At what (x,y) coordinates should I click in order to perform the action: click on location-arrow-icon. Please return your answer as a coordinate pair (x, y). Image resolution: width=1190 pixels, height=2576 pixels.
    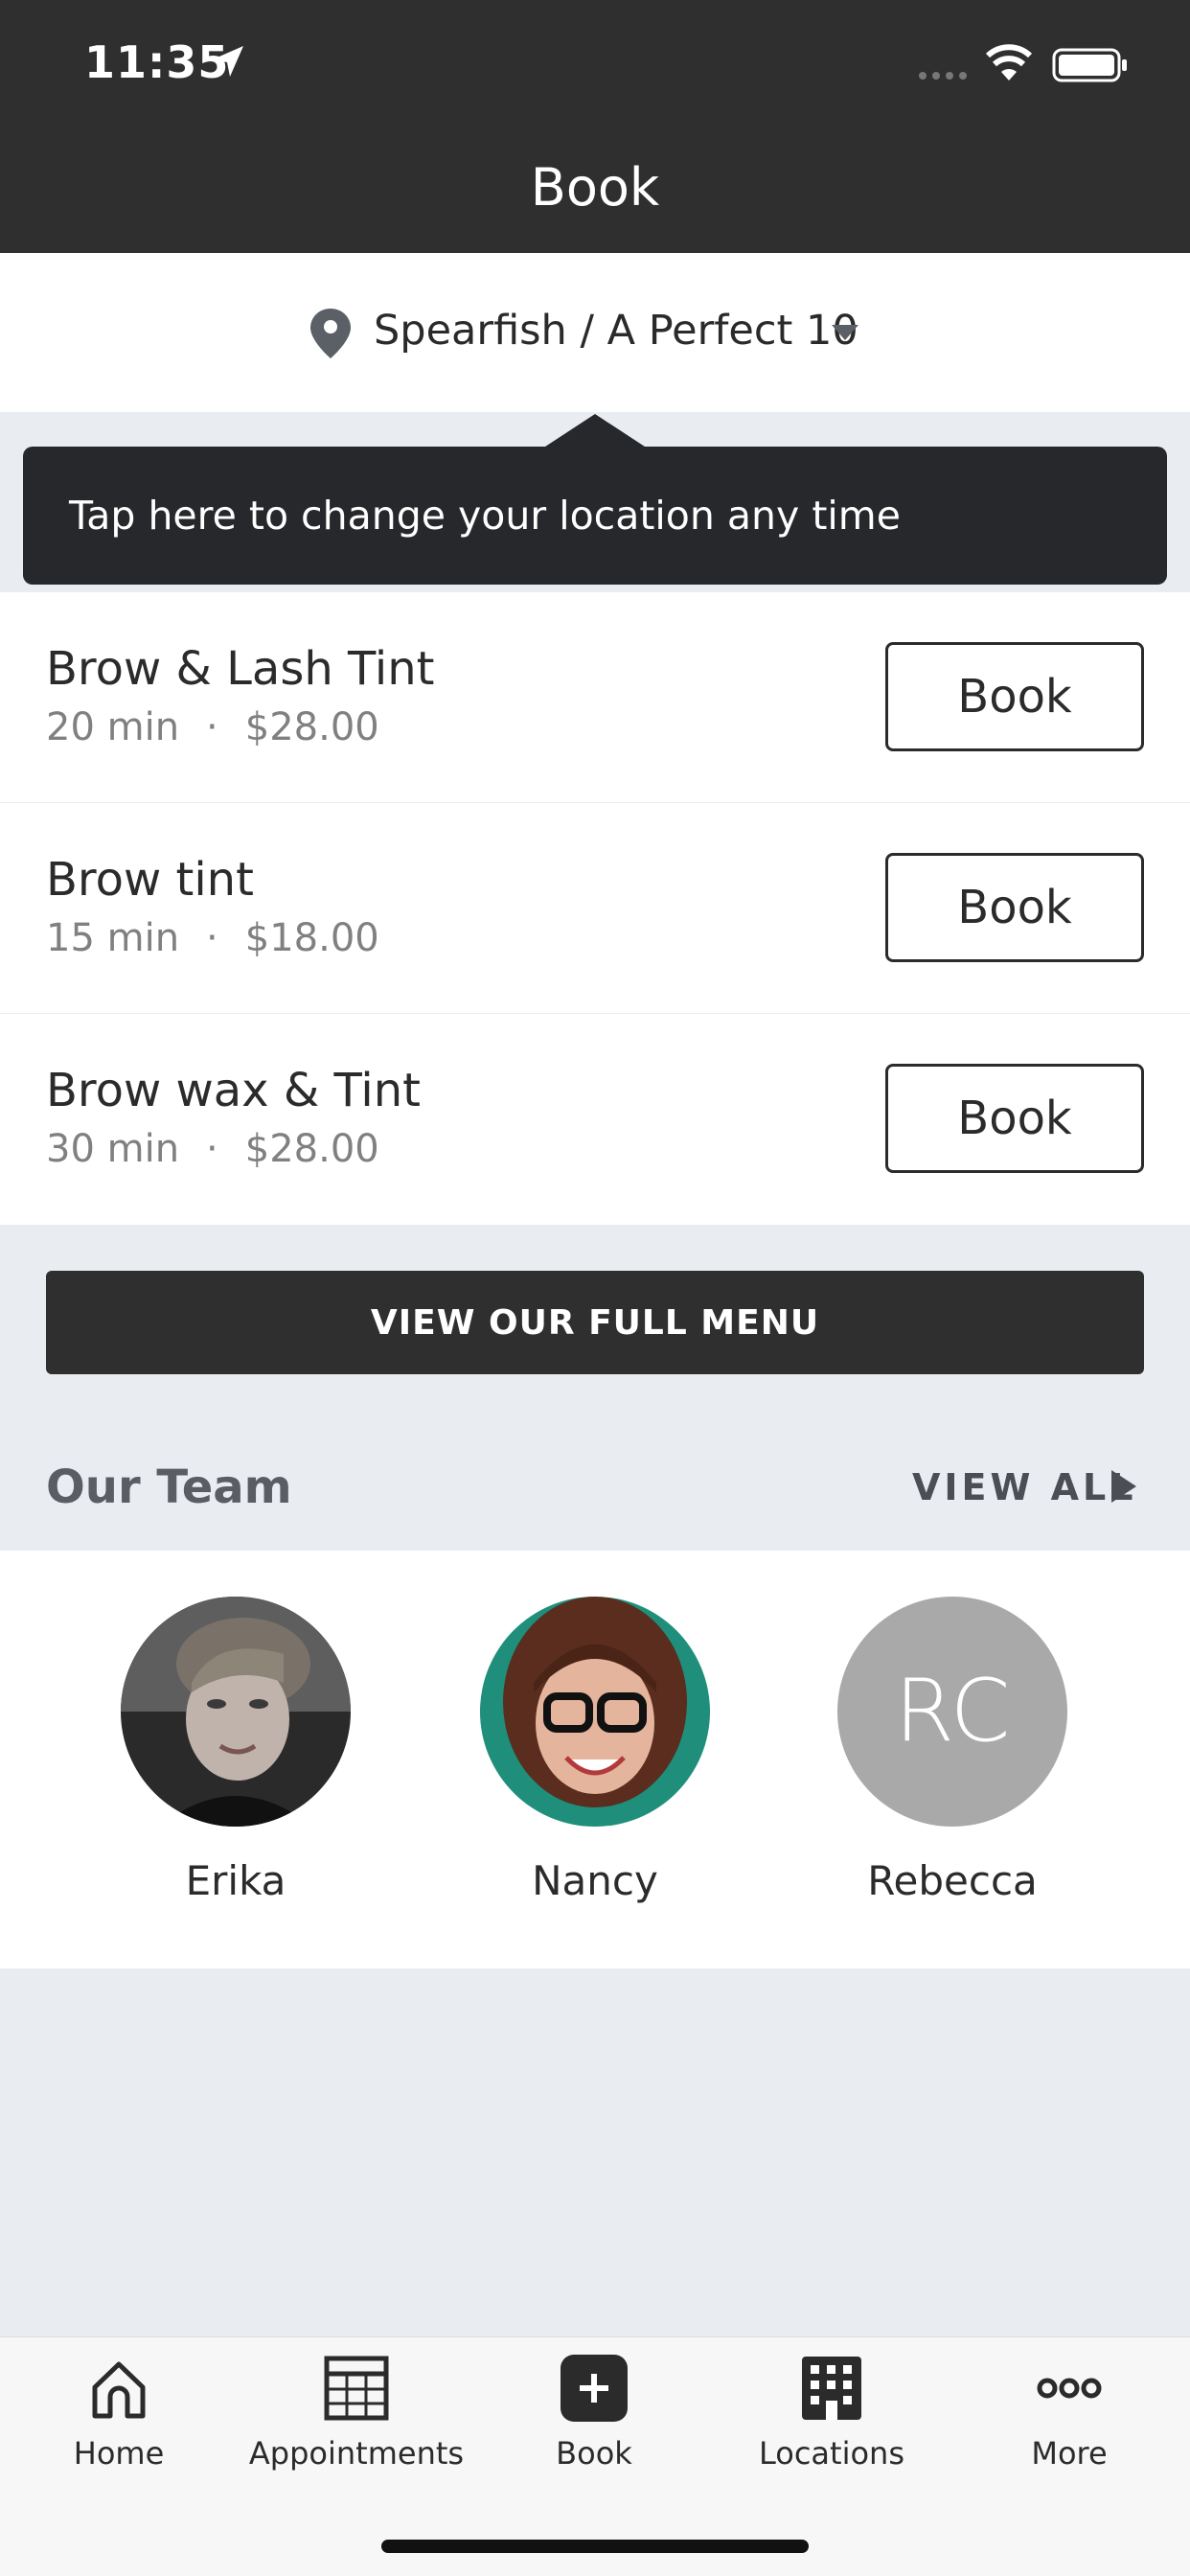
    Looking at the image, I should click on (228, 62).